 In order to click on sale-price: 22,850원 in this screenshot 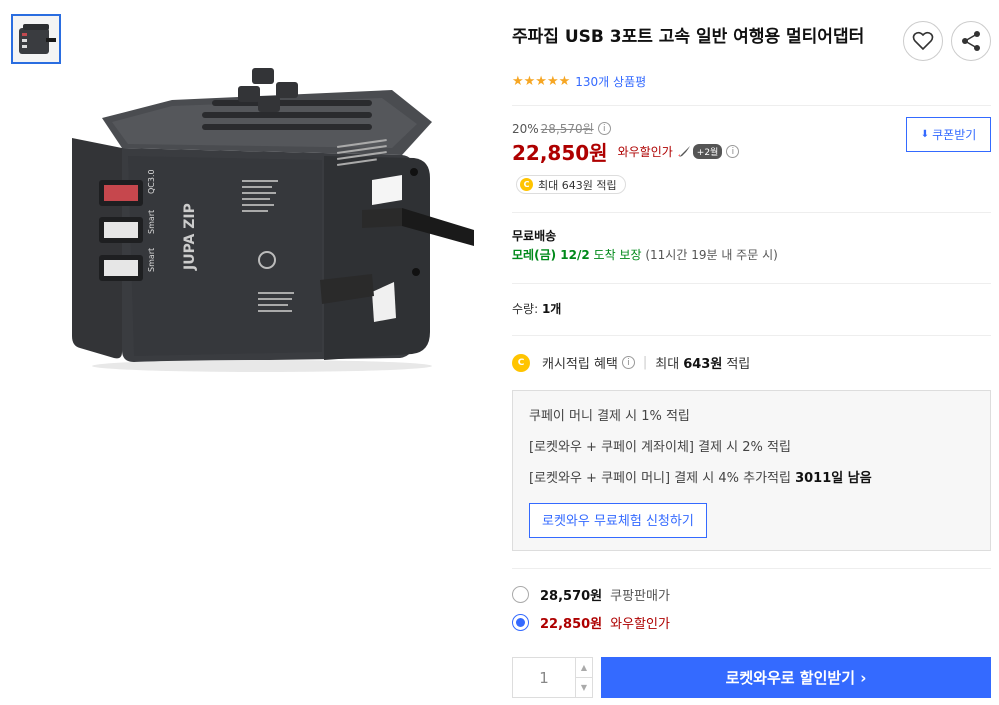, I will do `click(560, 153)`.